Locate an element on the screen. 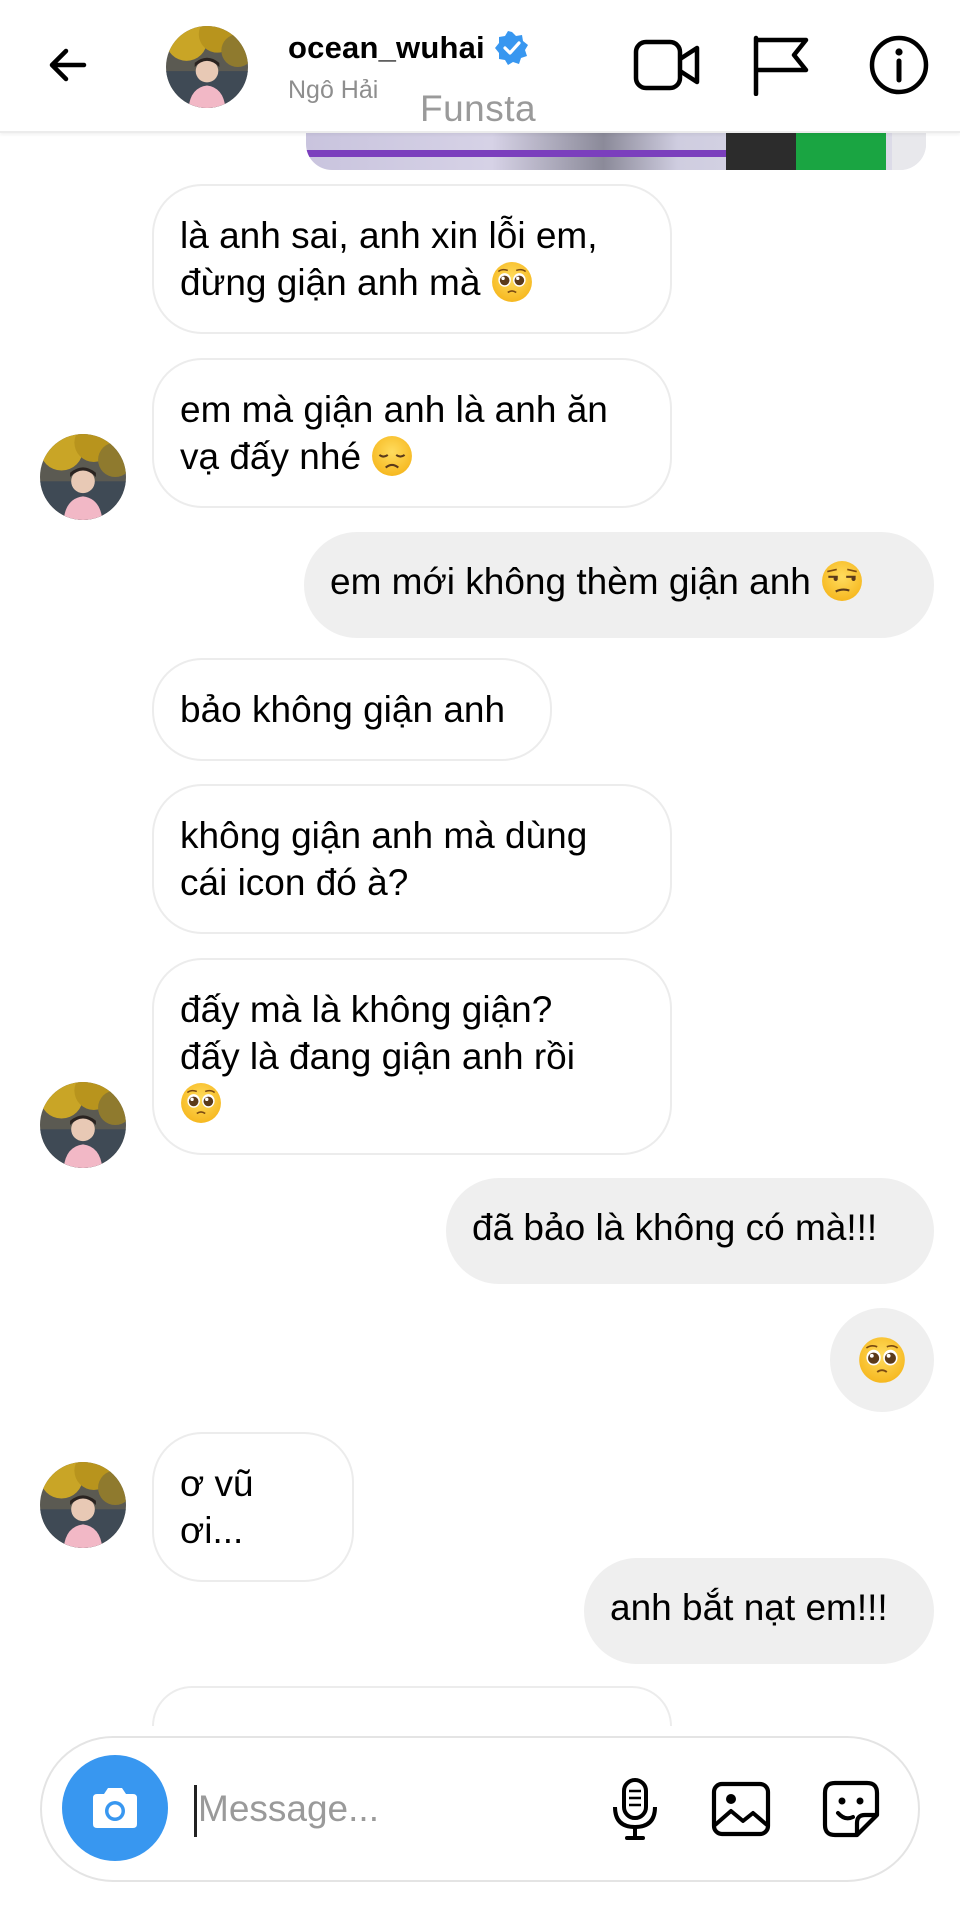 The height and width of the screenshot is (1920, 960). shared-image-detail is located at coordinates (909, 149).